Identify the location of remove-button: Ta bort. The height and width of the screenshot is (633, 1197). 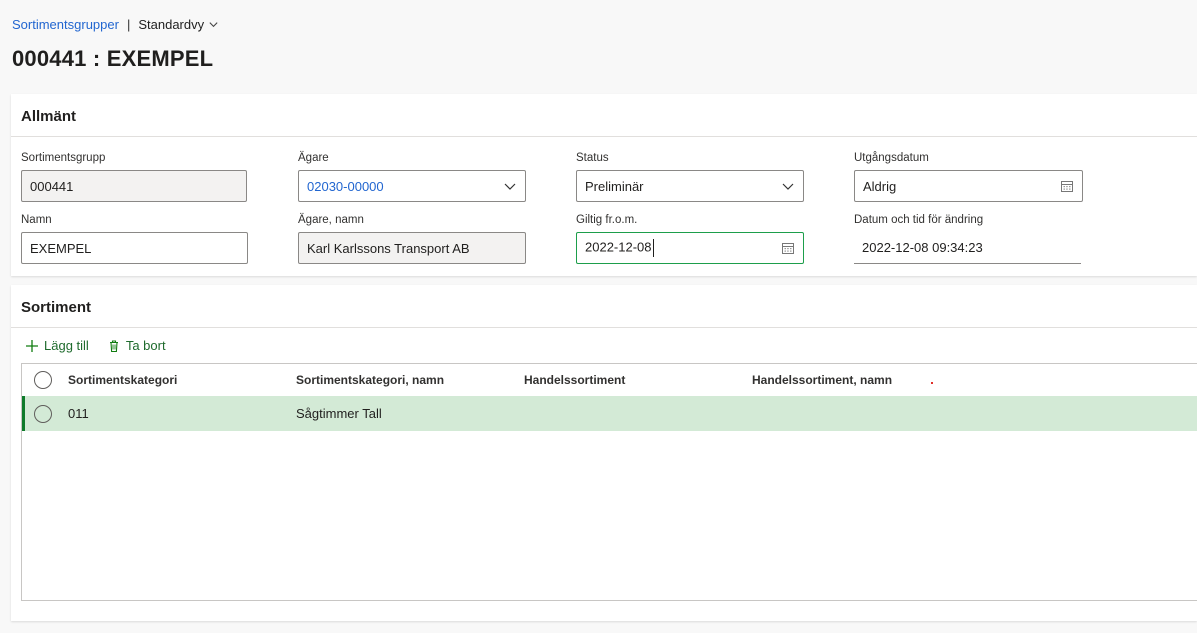
(136, 345).